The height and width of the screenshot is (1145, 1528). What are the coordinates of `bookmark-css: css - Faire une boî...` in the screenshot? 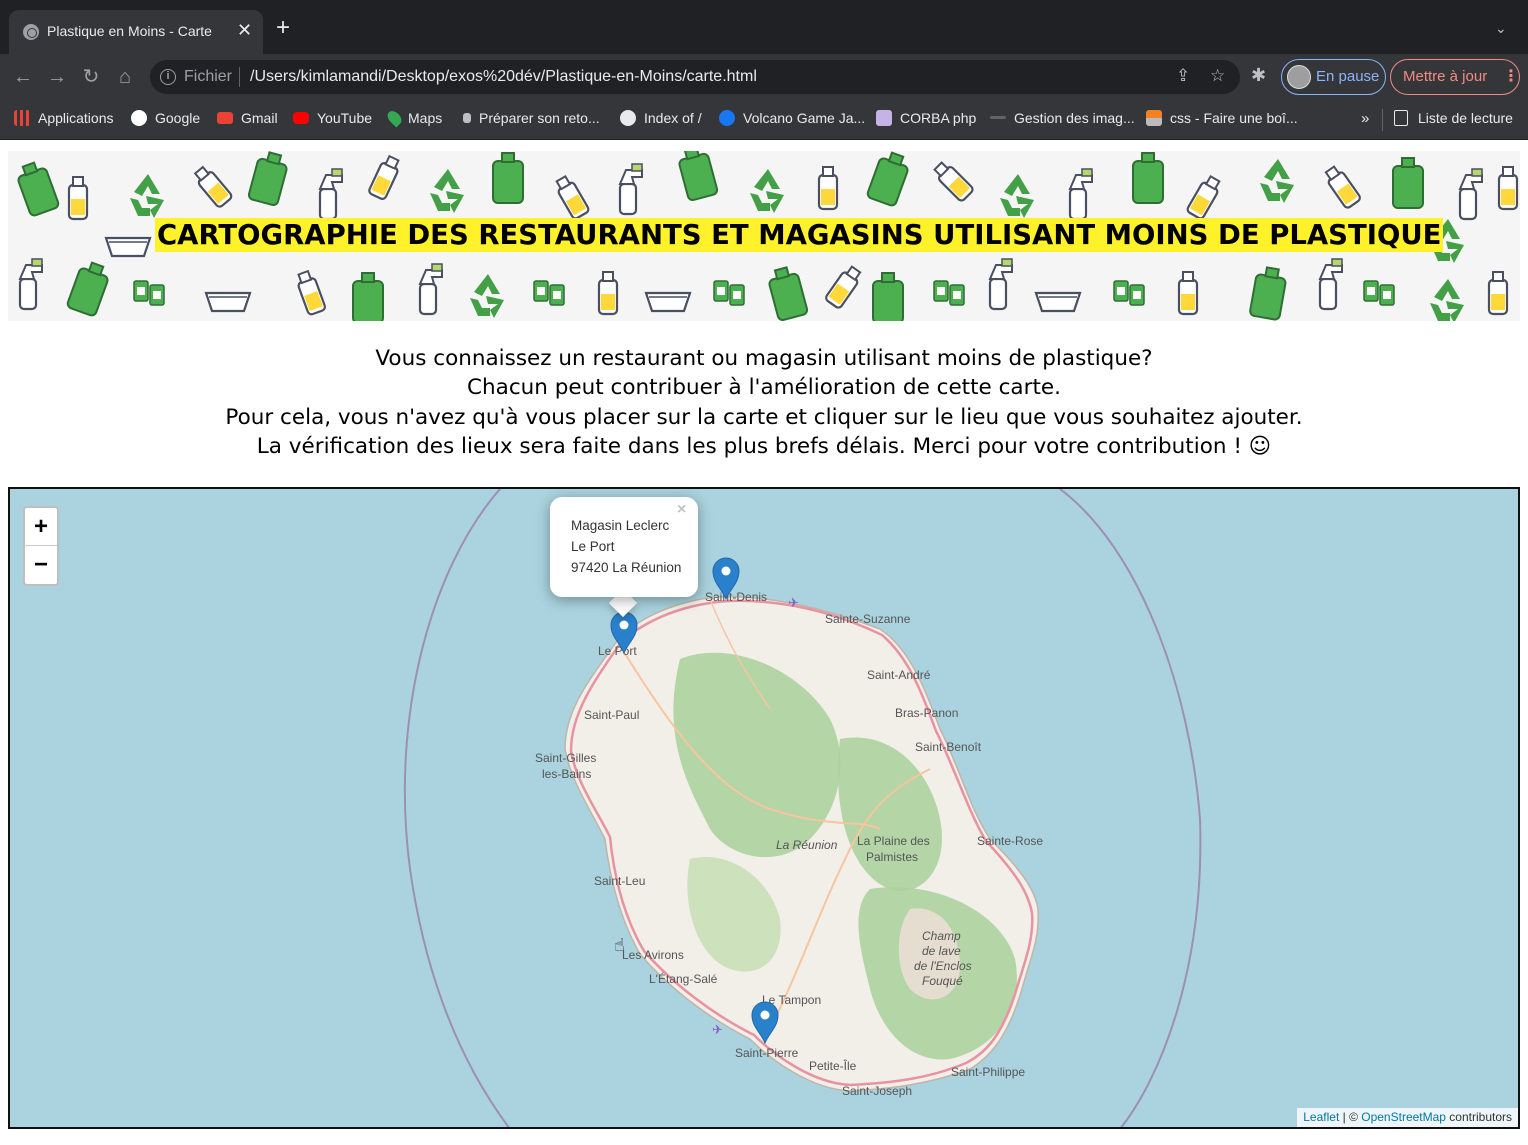 It's located at (1222, 120).